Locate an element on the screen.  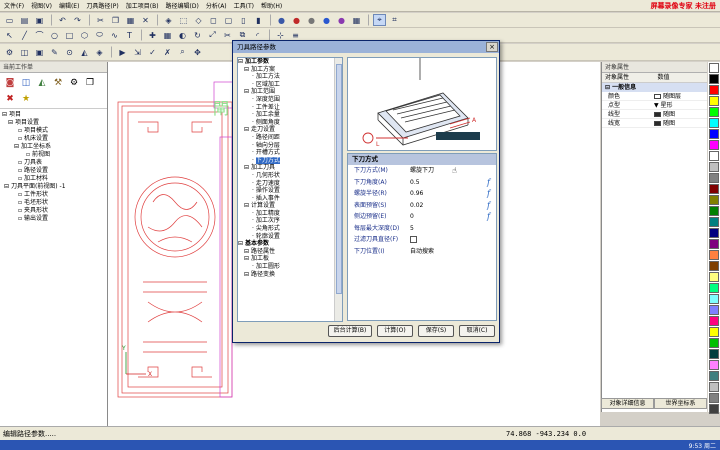
filter-tool-checkbox is located at coordinates (413, 239).